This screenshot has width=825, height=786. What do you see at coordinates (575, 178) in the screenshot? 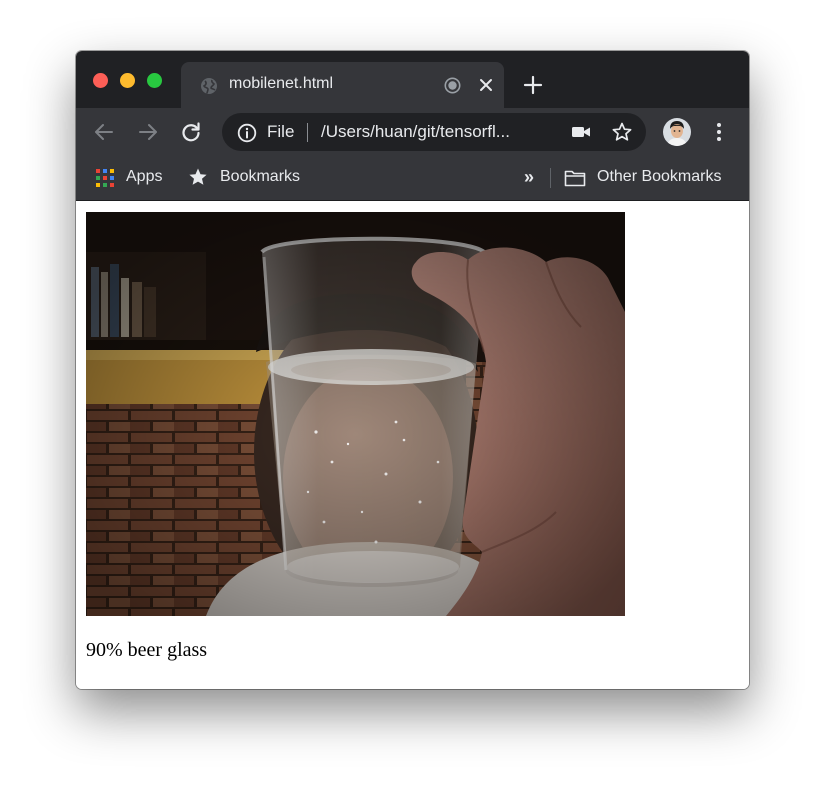
I see `folder-icon` at bounding box center [575, 178].